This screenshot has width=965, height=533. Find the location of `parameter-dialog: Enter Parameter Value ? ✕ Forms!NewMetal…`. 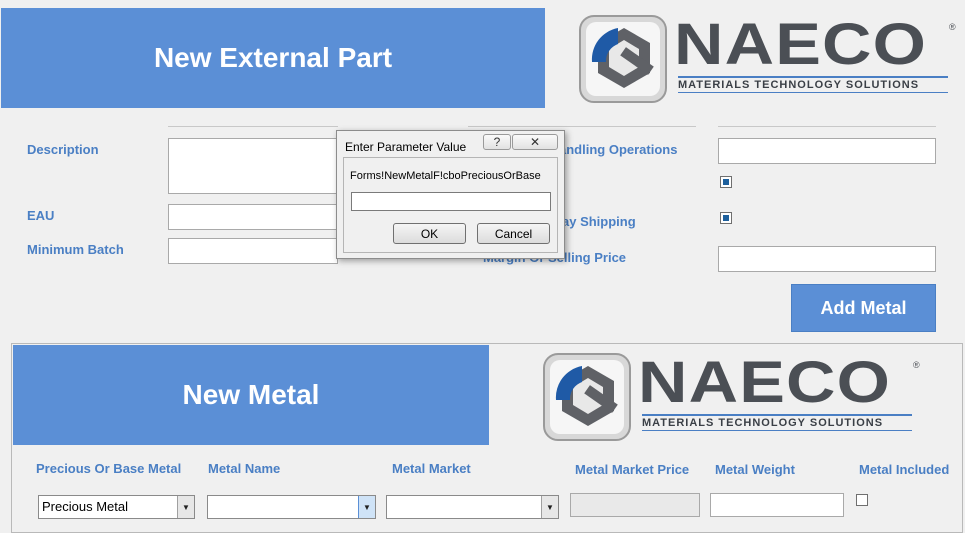

parameter-dialog: Enter Parameter Value ? ✕ Forms!NewMetal… is located at coordinates (450, 194).